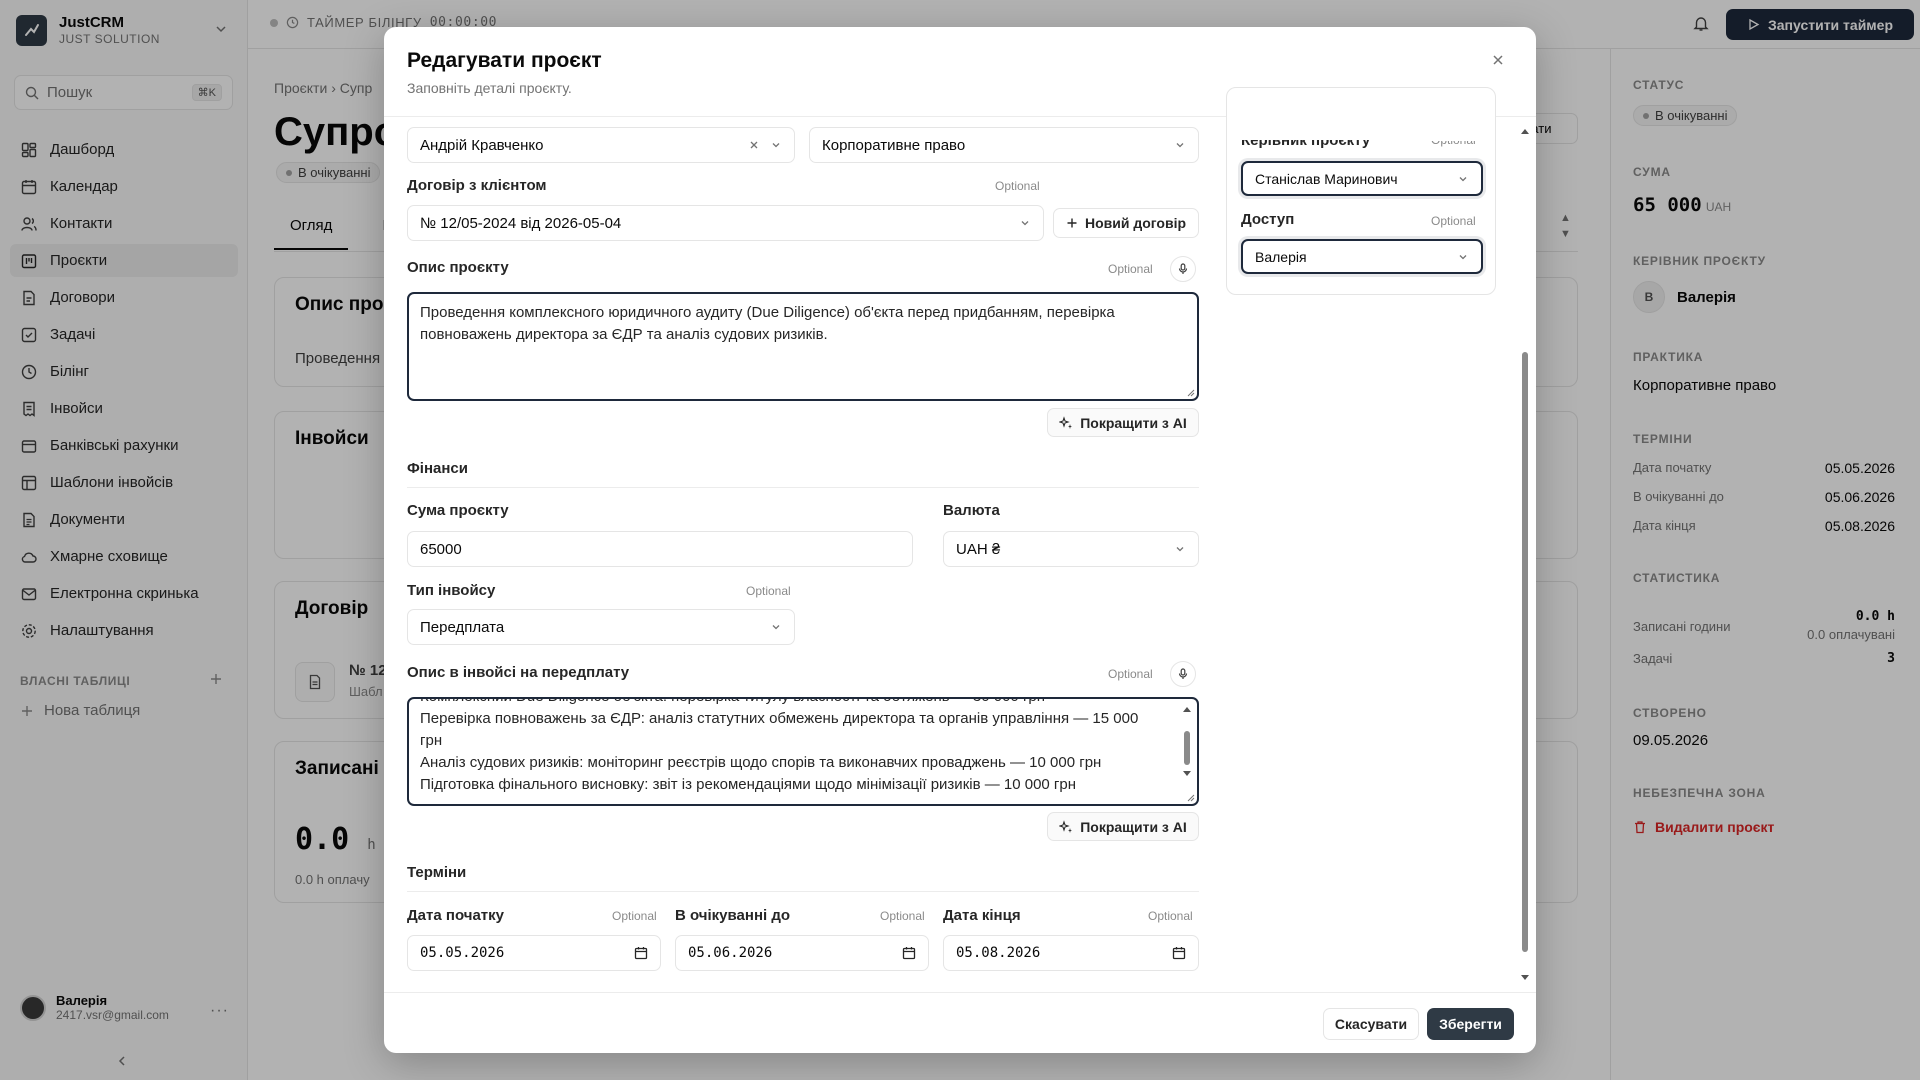 This screenshot has width=1920, height=1080. What do you see at coordinates (1072, 223) in the screenshot?
I see `plus-icon` at bounding box center [1072, 223].